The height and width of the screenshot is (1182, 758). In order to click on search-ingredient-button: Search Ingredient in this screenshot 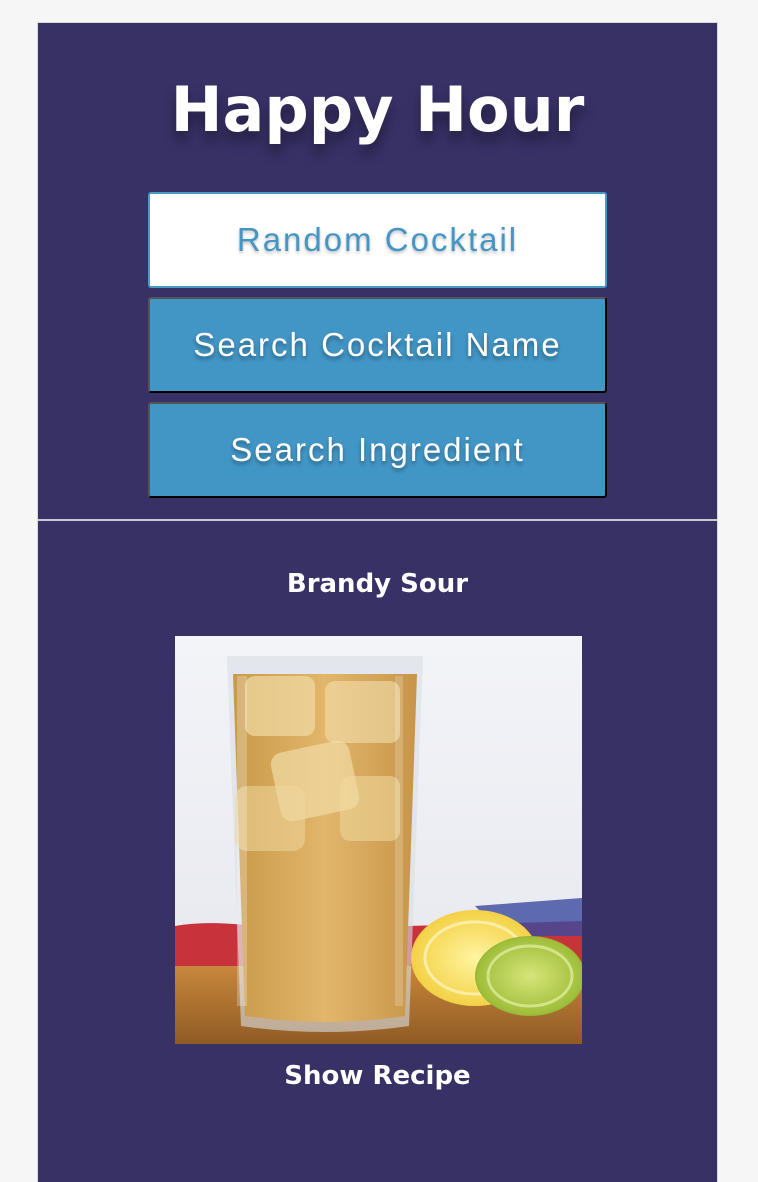, I will do `click(377, 450)`.